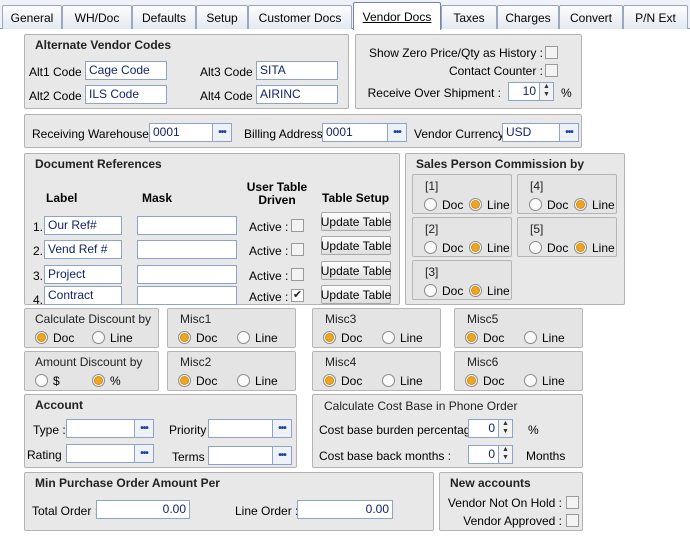  What do you see at coordinates (528, 17) in the screenshot?
I see `tab-charges: Charges` at bounding box center [528, 17].